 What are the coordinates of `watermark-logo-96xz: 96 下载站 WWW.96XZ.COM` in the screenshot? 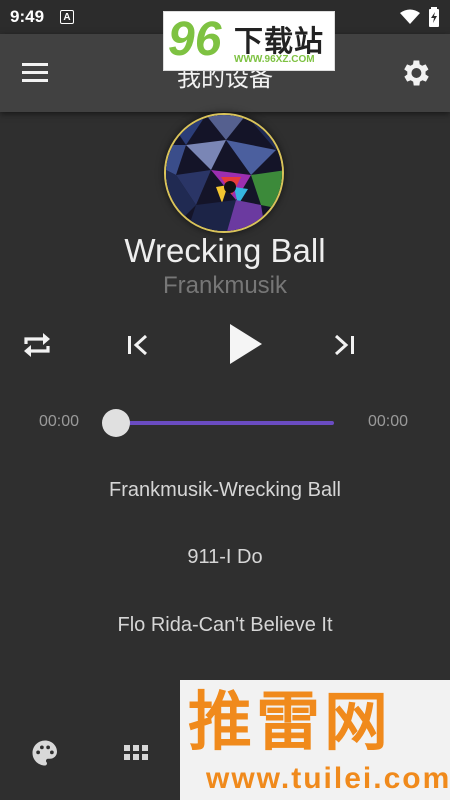 It's located at (249, 41).